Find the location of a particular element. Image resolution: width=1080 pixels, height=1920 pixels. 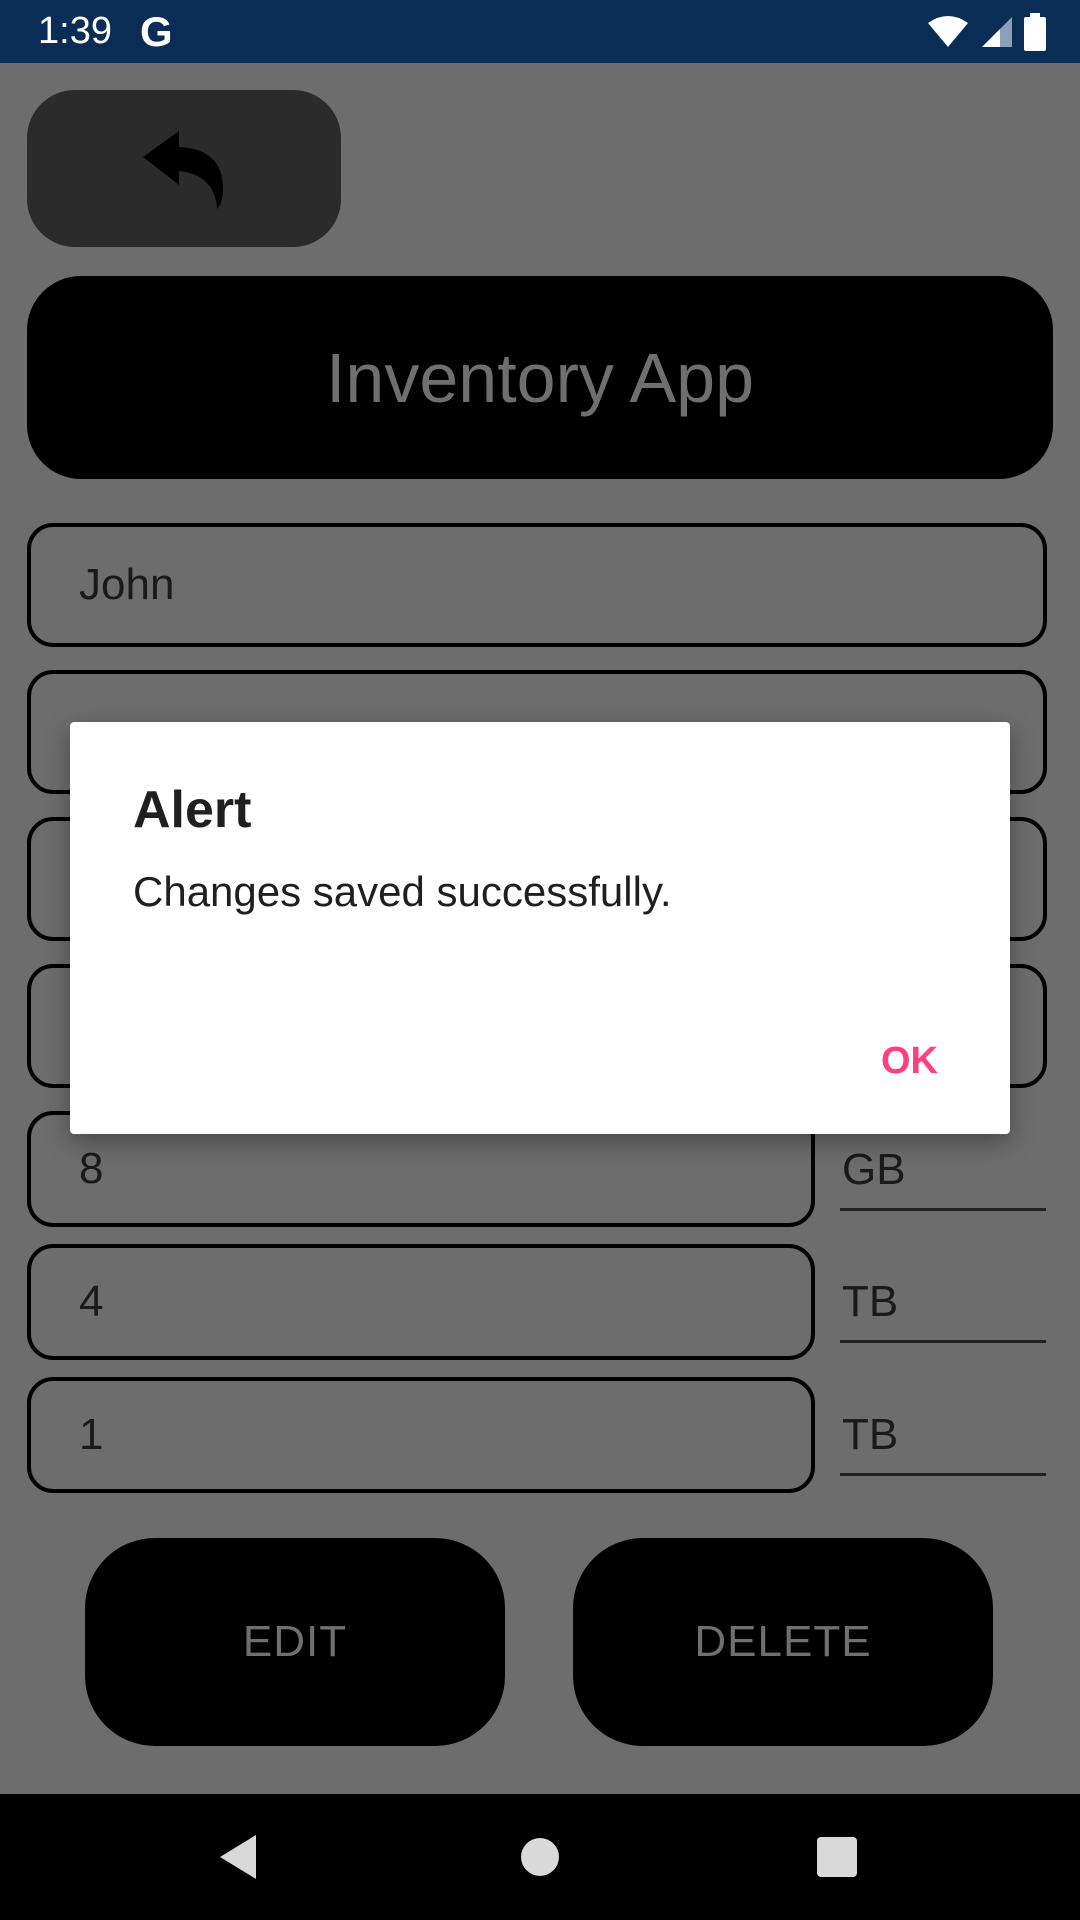

back-button is located at coordinates (184, 168).